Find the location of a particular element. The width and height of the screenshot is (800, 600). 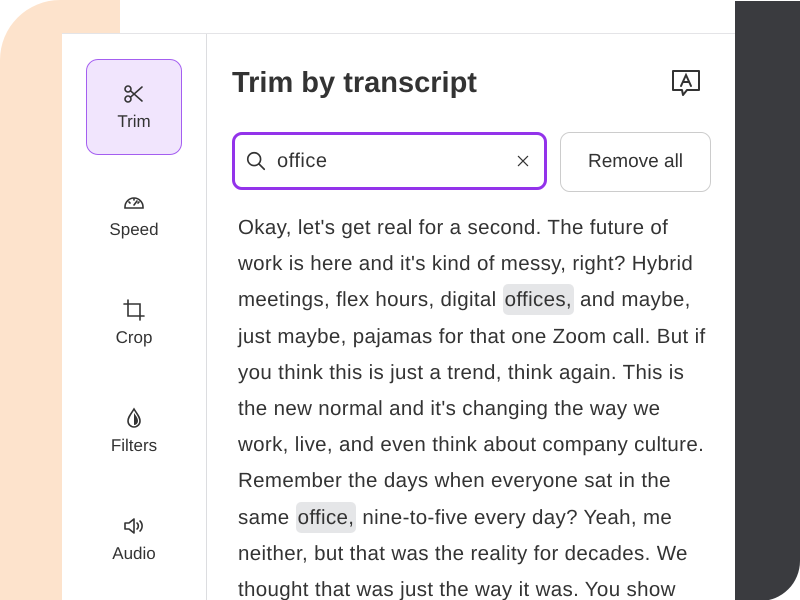

crop-icon is located at coordinates (134, 310).